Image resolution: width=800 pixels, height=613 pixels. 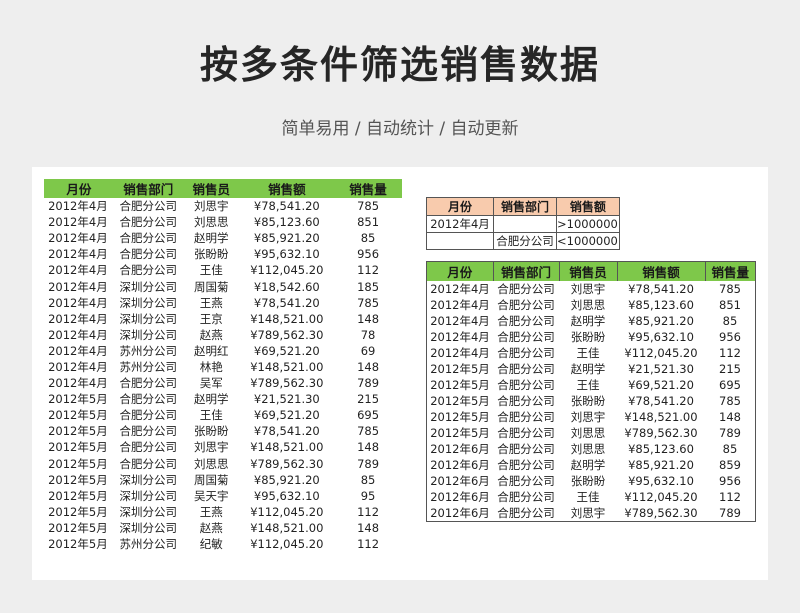 What do you see at coordinates (368, 335) in the screenshot?
I see `table-cell: 78` at bounding box center [368, 335].